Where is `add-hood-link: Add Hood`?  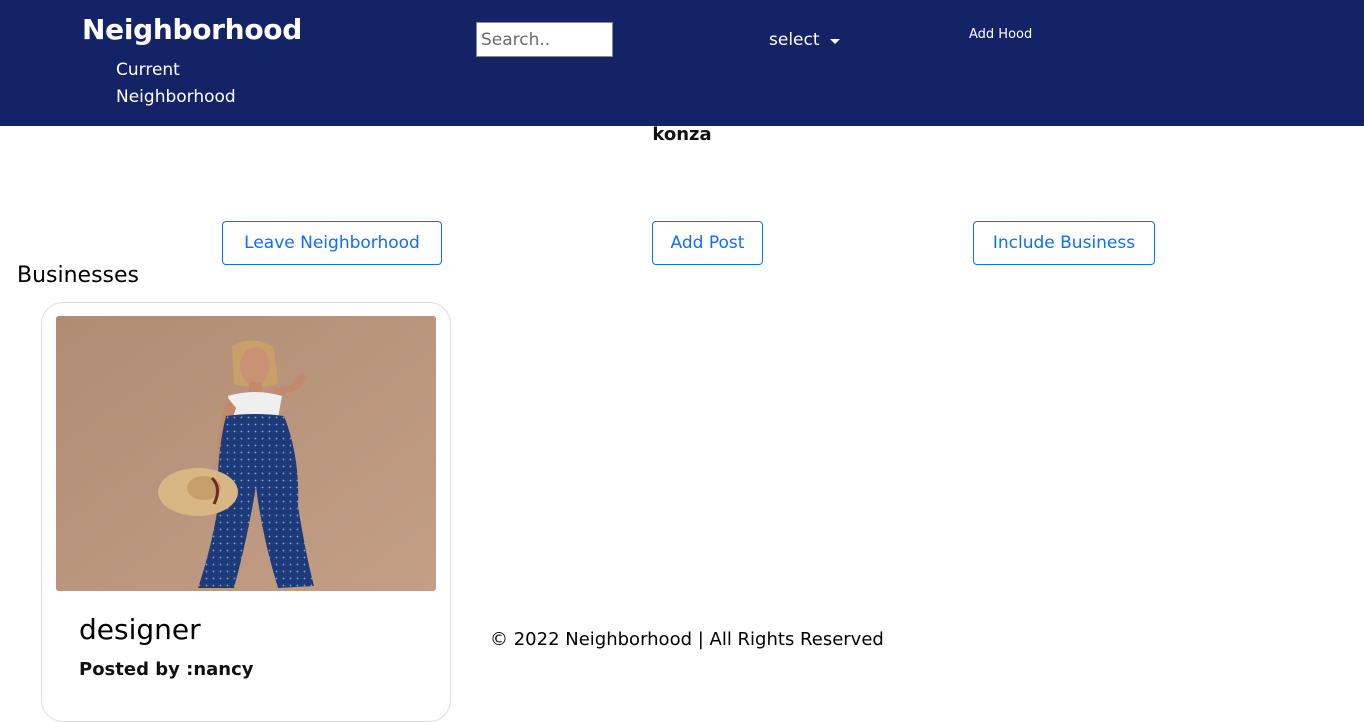
add-hood-link: Add Hood is located at coordinates (1000, 34).